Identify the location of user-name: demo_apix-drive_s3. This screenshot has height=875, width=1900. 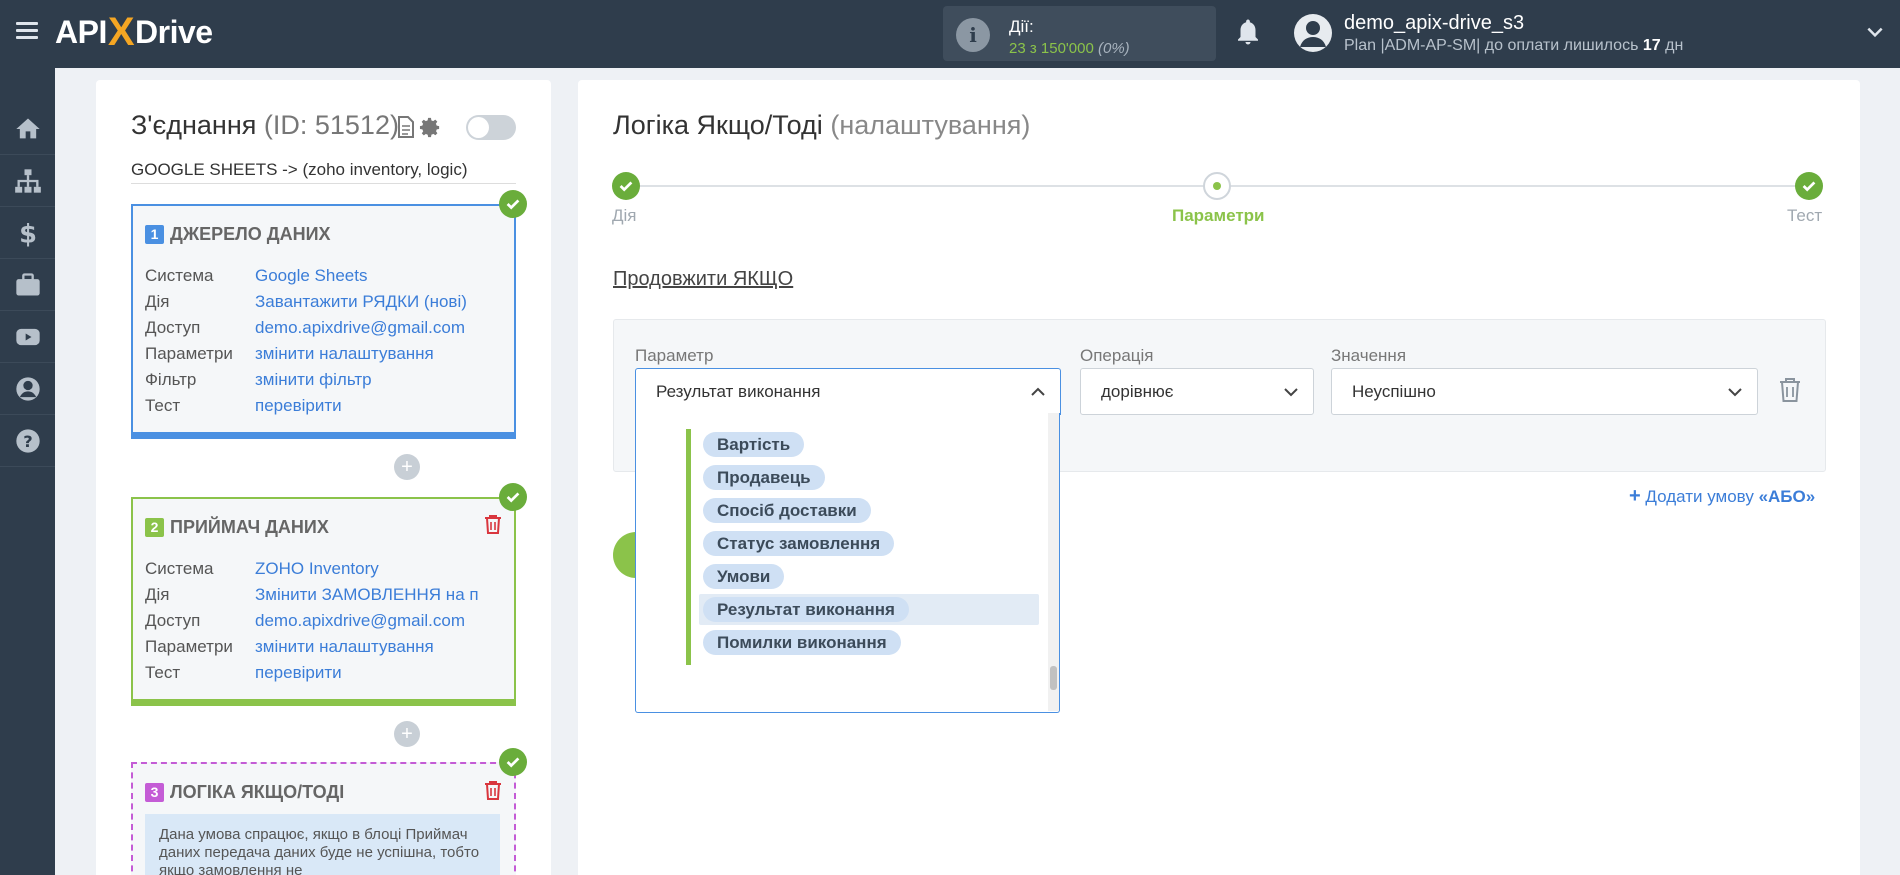
(1434, 23).